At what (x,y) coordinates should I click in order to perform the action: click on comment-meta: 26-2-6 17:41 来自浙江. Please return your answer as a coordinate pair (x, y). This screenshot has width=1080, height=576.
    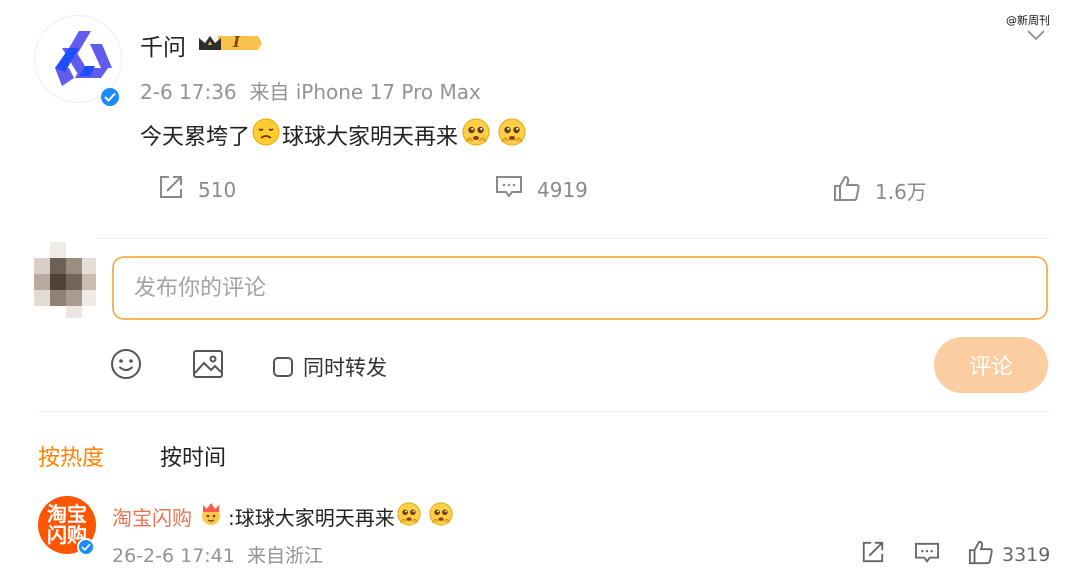
    Looking at the image, I should click on (217, 556).